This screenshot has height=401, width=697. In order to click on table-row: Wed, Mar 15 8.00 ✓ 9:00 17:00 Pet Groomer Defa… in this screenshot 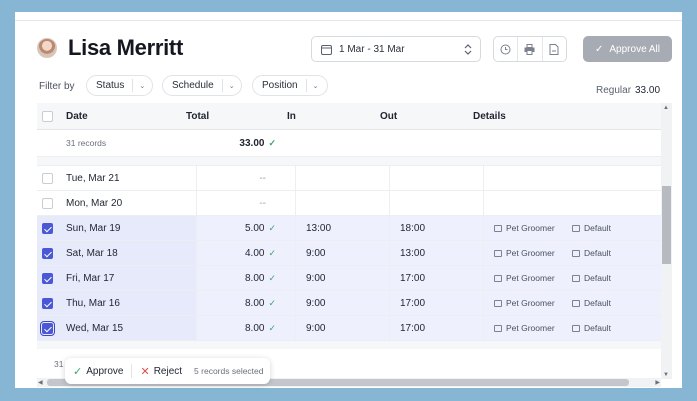, I will do `click(350, 328)`.